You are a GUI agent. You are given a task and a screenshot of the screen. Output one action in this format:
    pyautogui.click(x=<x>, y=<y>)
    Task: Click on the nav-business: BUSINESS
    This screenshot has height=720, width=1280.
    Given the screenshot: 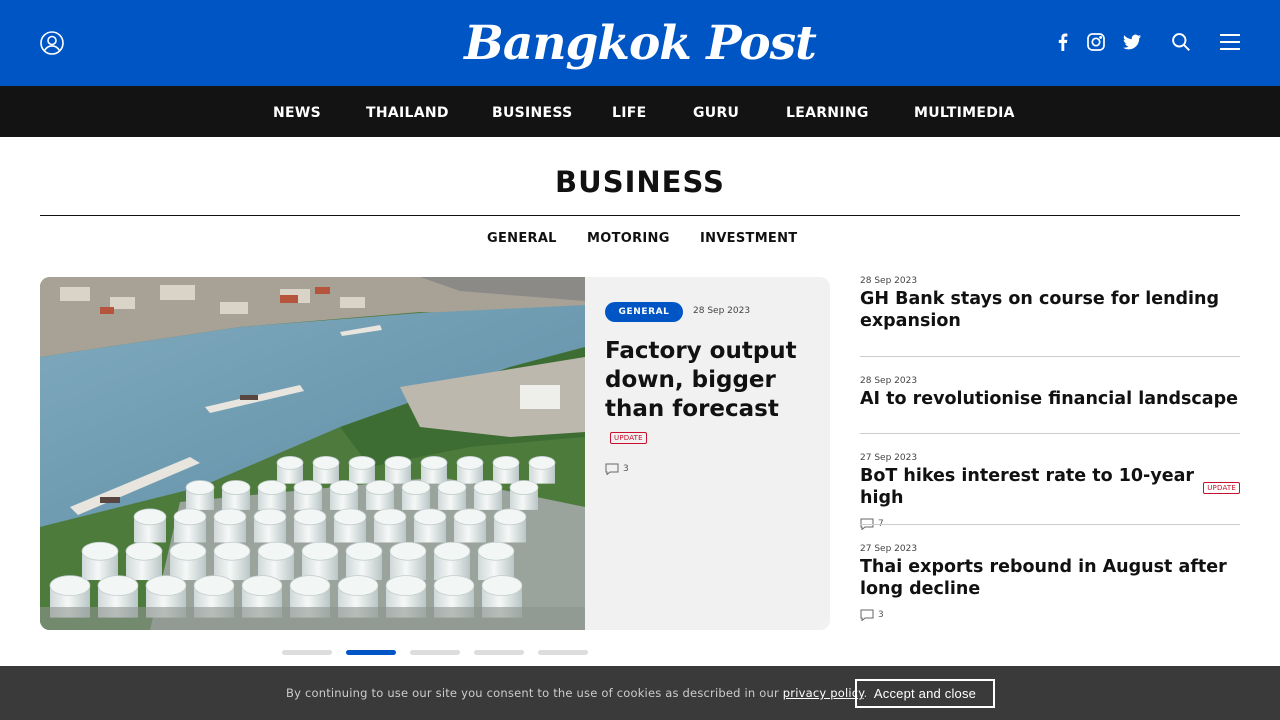 What is the action you would take?
    pyautogui.click(x=532, y=111)
    